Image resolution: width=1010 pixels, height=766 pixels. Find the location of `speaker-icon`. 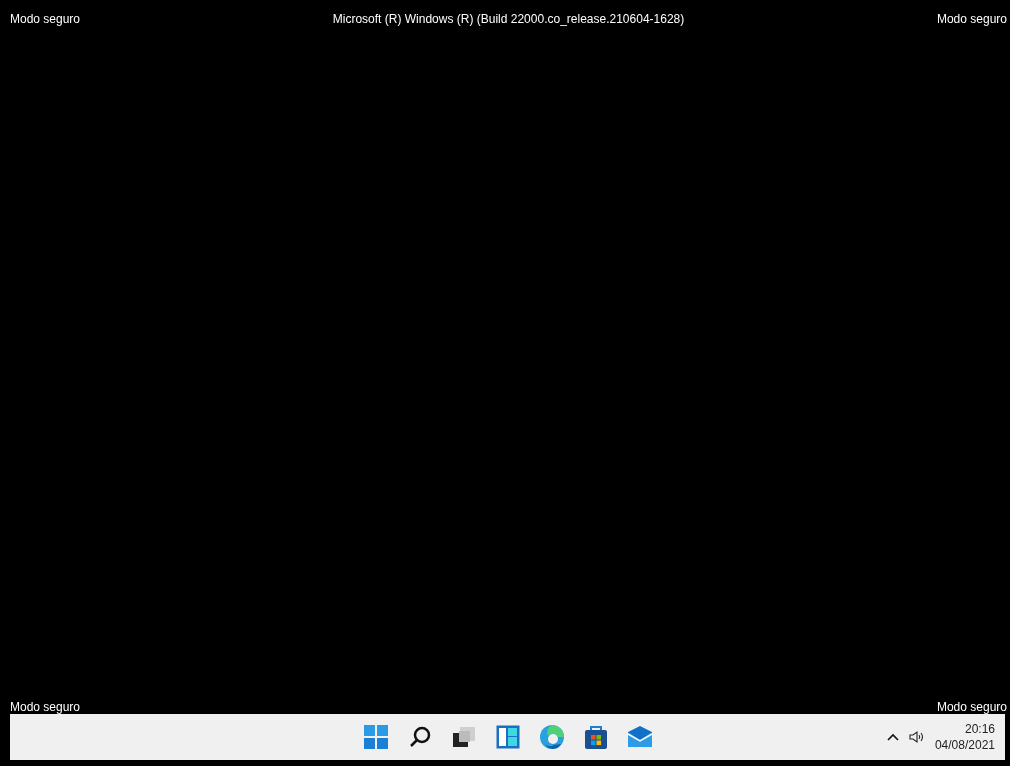

speaker-icon is located at coordinates (916, 737).